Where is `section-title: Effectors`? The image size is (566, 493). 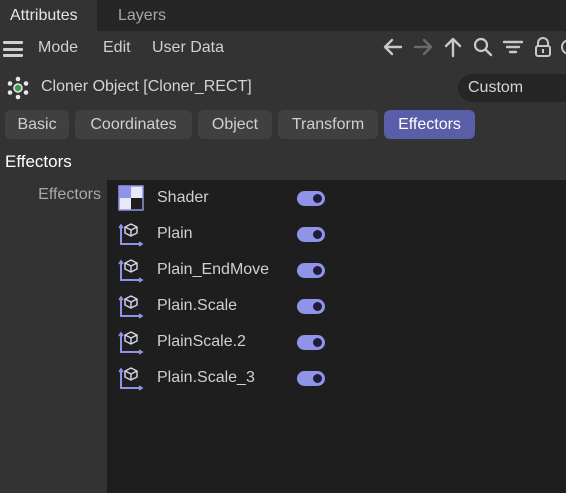 section-title: Effectors is located at coordinates (38, 161).